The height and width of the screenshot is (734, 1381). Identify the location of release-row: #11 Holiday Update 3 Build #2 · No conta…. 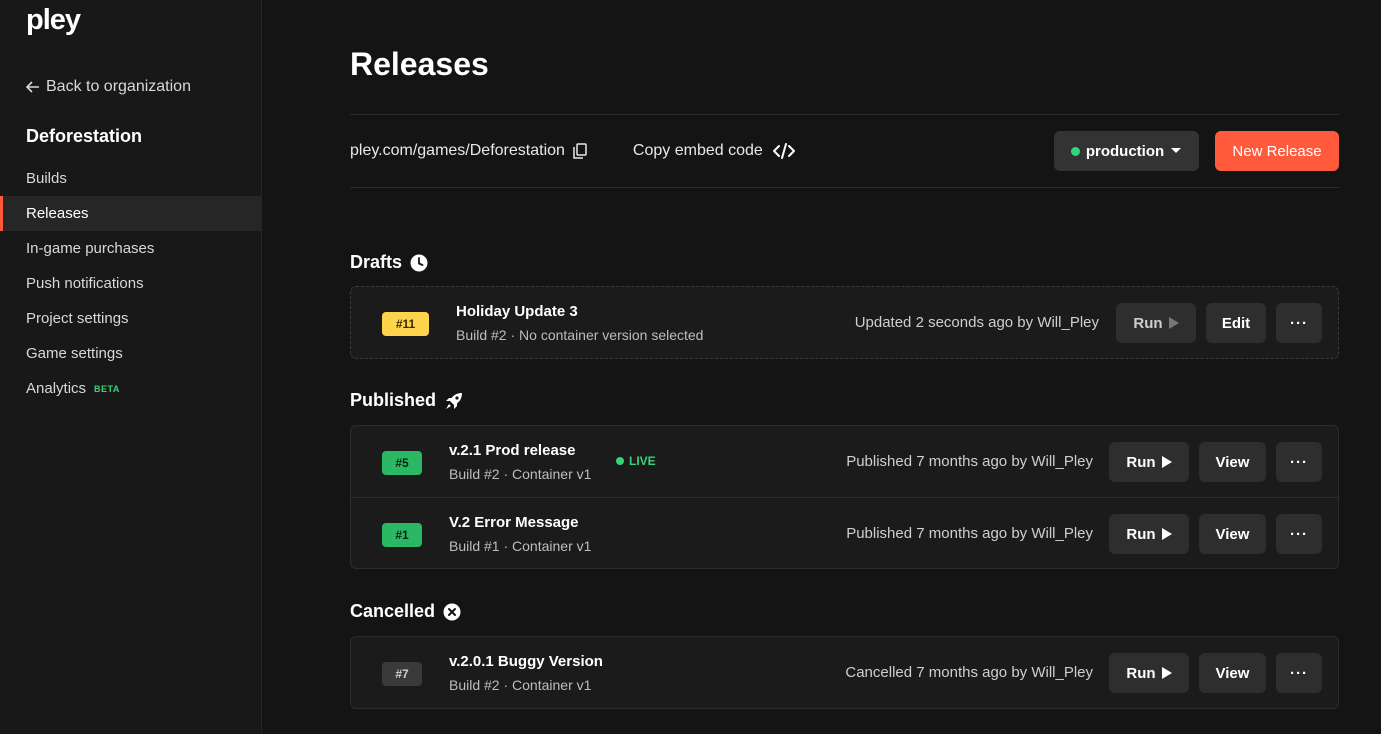
(844, 322).